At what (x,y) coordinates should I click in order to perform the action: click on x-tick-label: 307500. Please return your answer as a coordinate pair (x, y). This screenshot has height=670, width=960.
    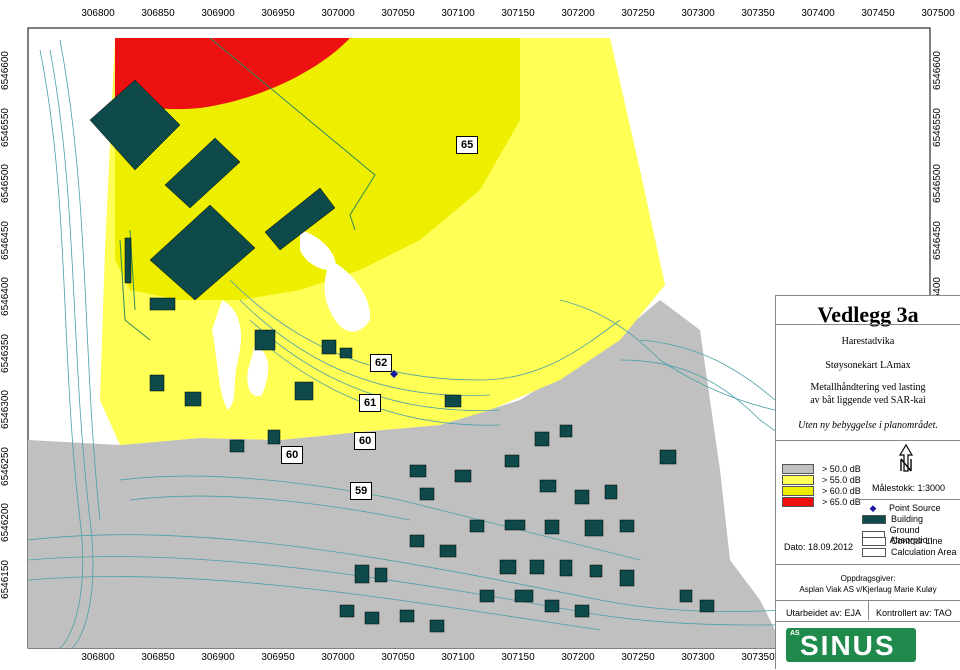
    Looking at the image, I should click on (938, 13).